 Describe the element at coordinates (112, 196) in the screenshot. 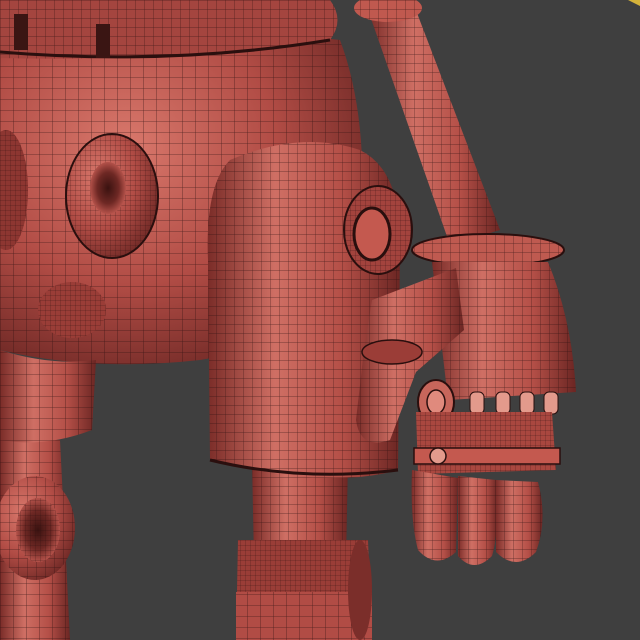

I see `hip-socket-left` at that location.